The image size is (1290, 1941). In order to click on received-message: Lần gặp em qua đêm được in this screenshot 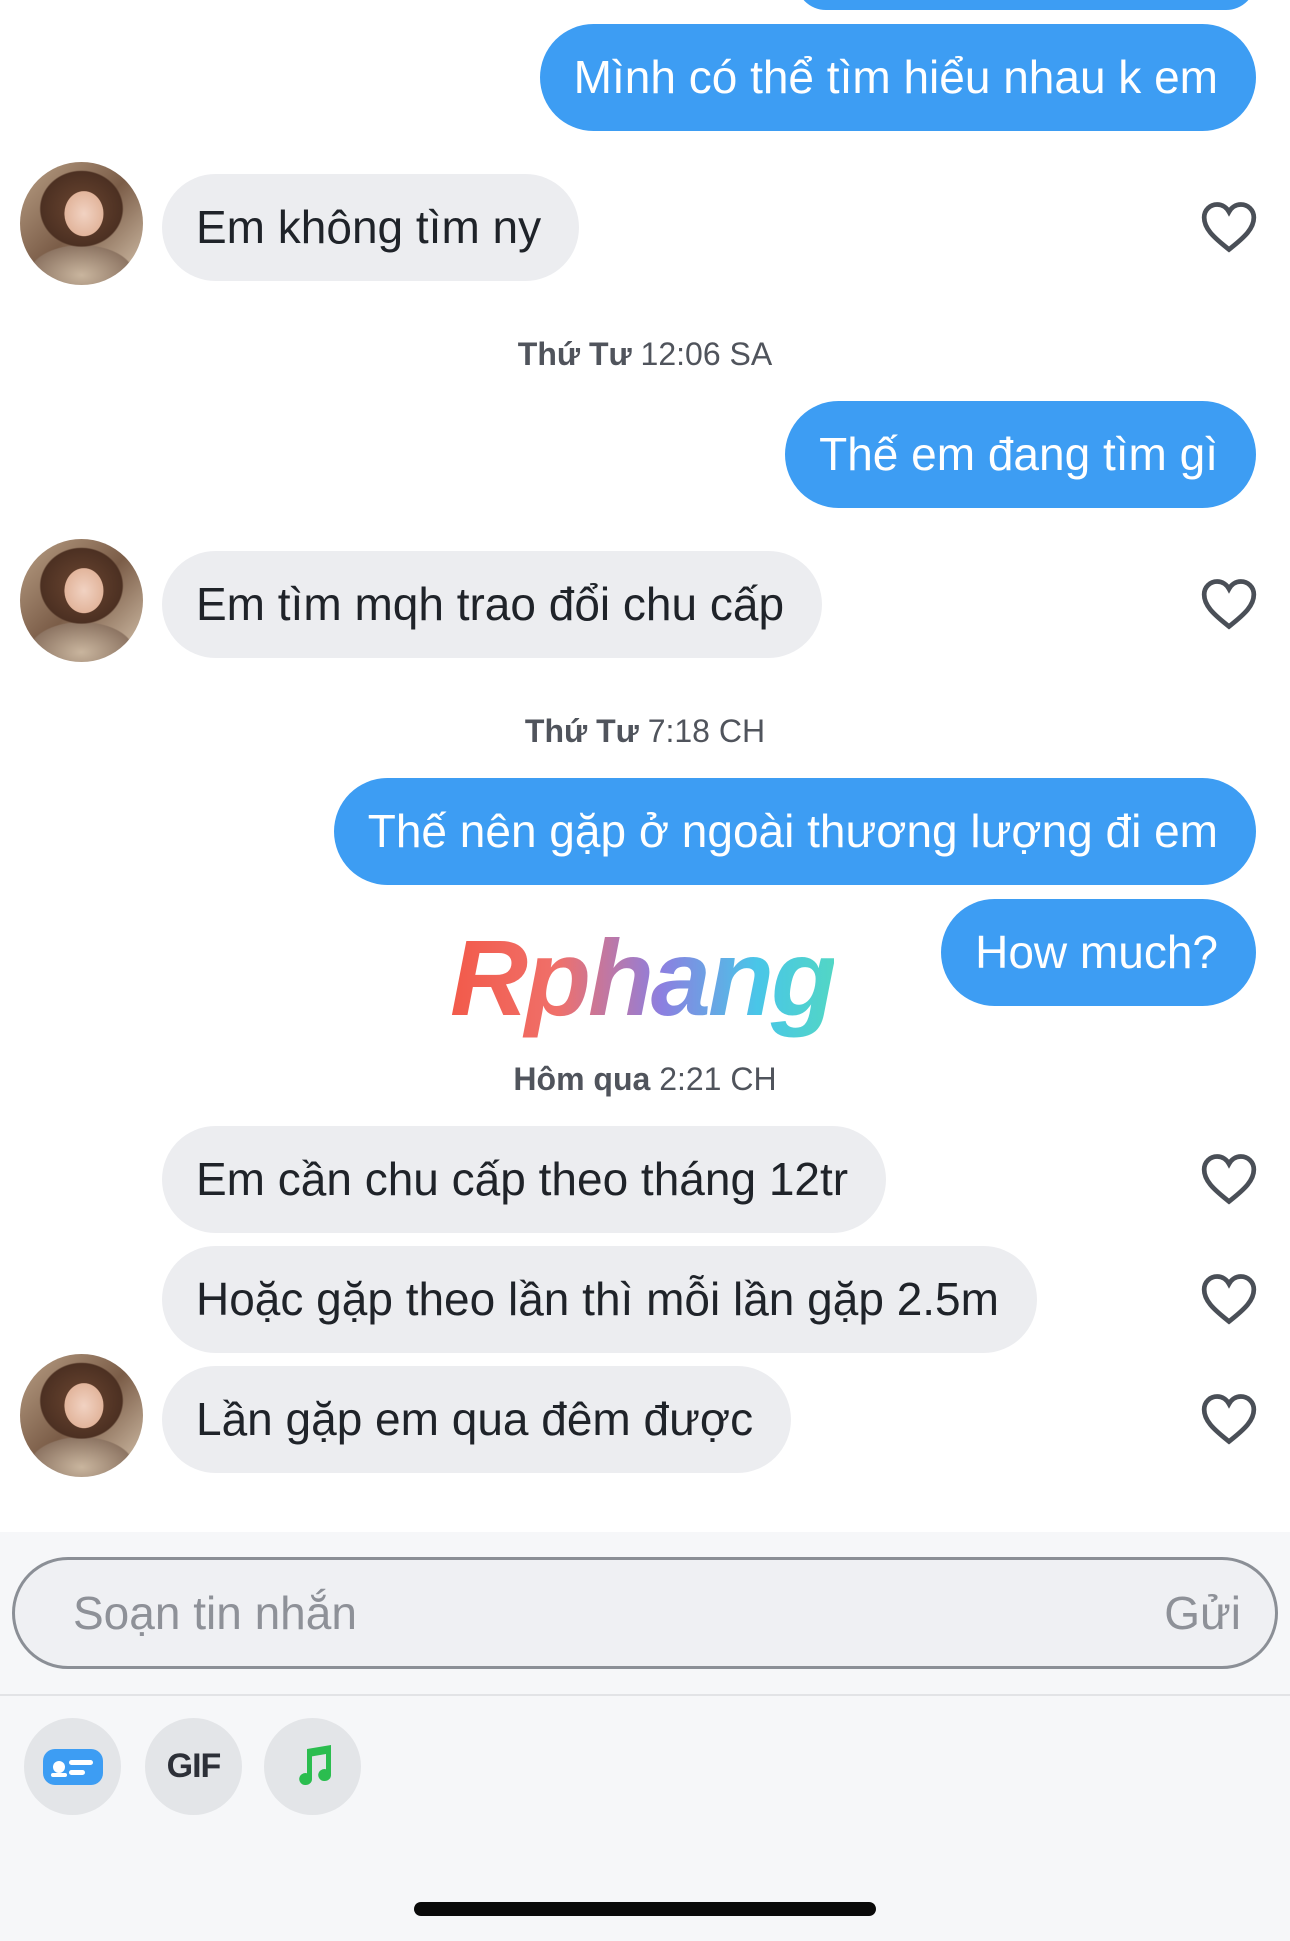, I will do `click(477, 1419)`.